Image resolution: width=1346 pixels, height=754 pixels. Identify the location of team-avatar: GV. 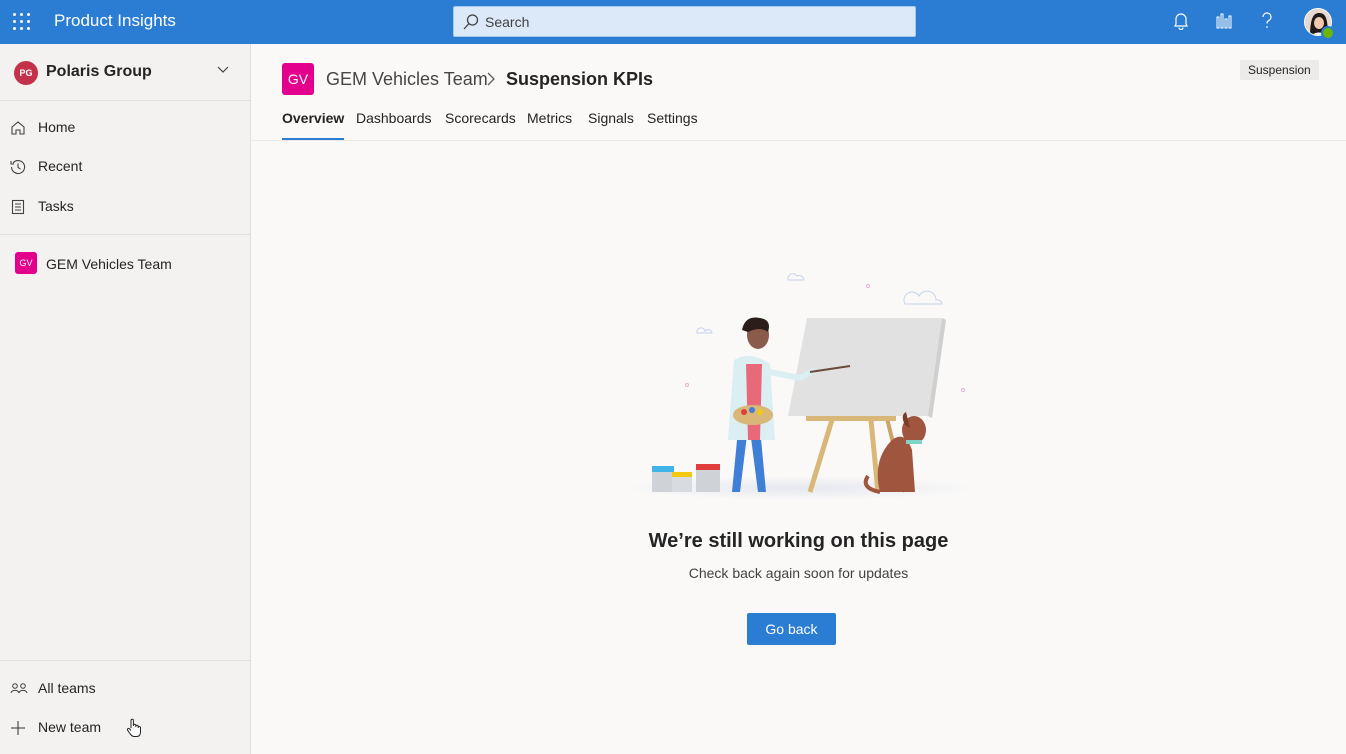
(298, 79).